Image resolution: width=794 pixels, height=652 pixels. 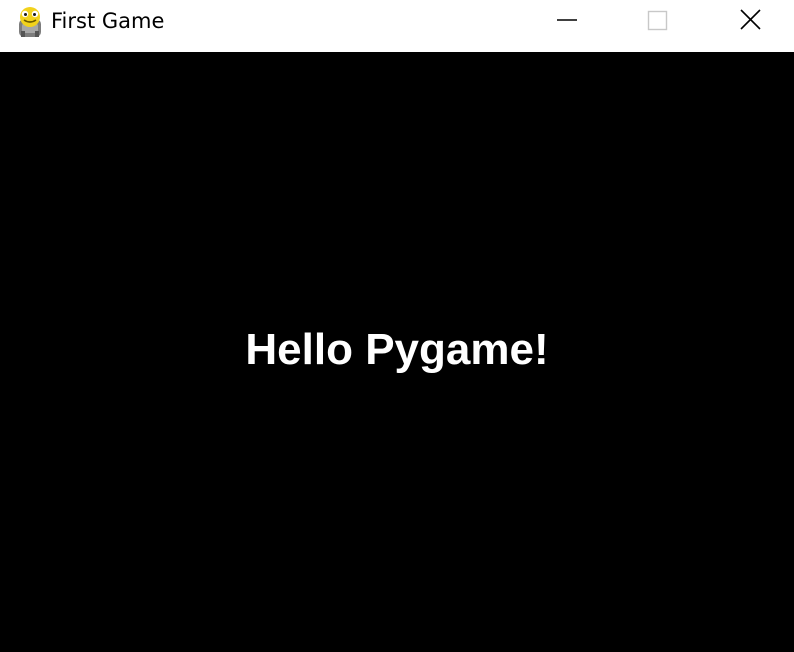 I want to click on minimize-icon, so click(x=567, y=20).